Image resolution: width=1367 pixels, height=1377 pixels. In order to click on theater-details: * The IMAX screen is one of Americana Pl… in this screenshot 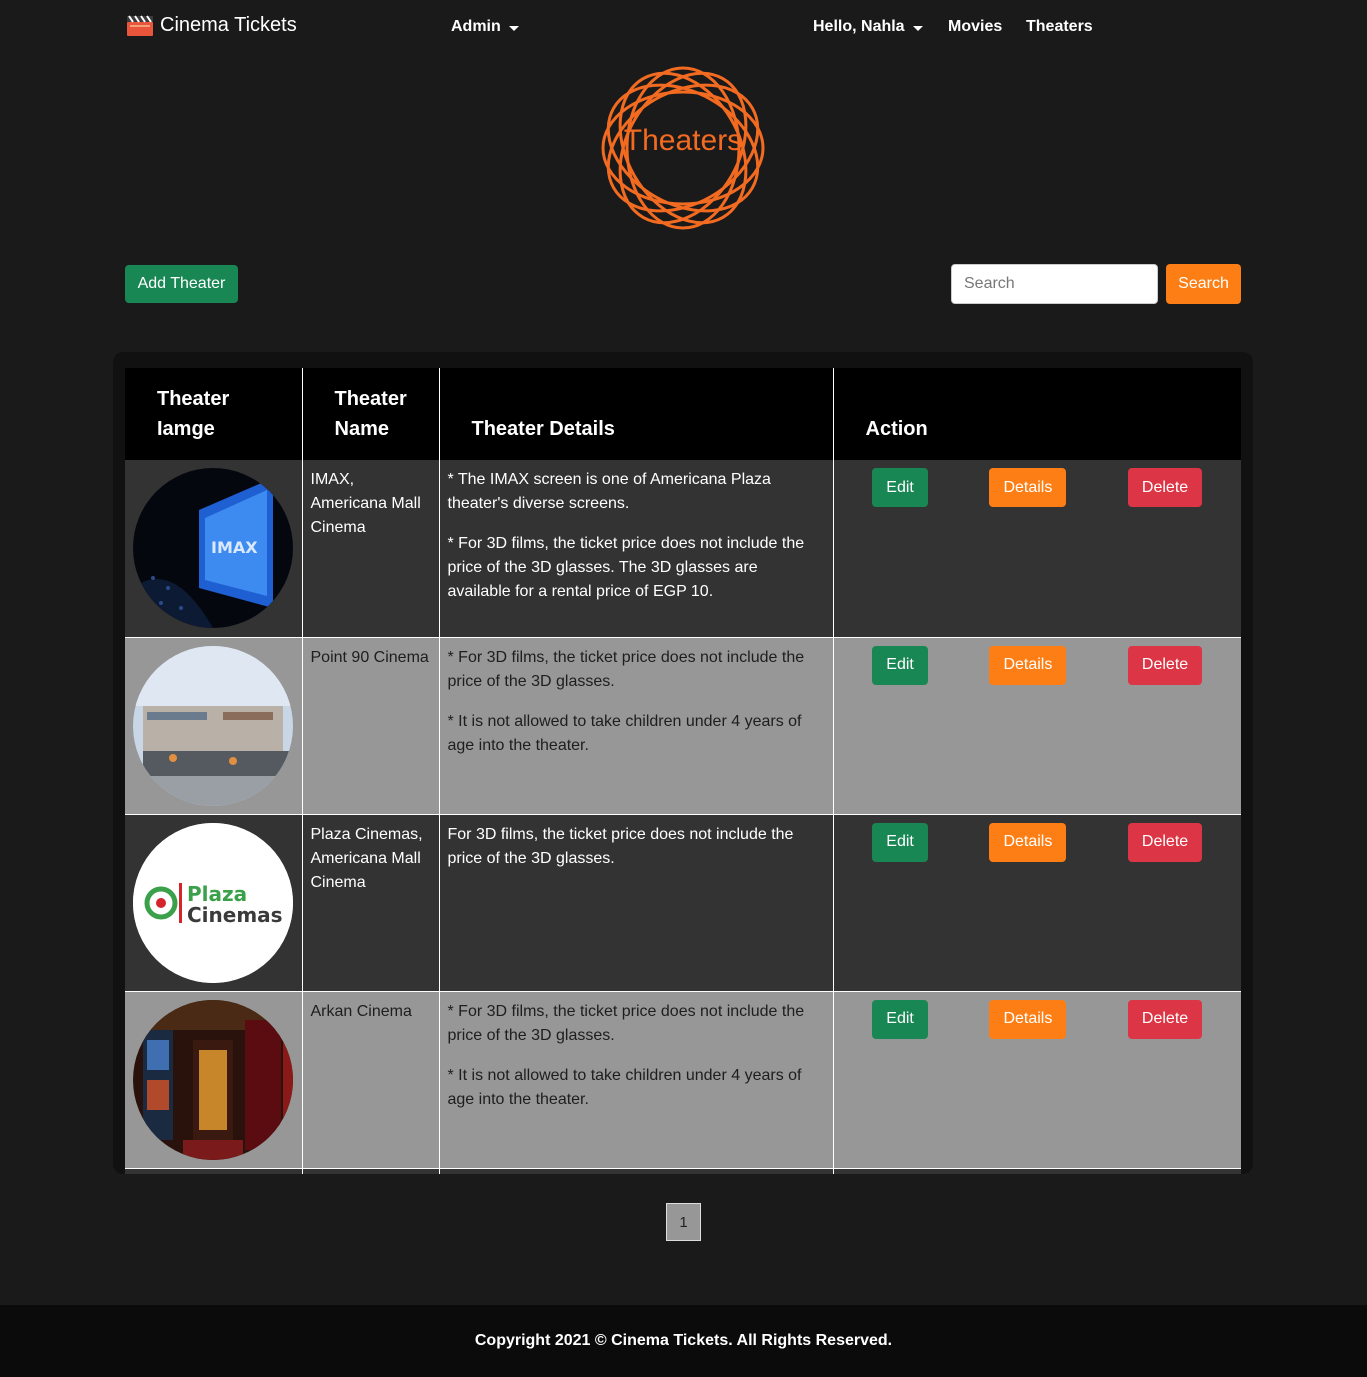, I will do `click(636, 549)`.